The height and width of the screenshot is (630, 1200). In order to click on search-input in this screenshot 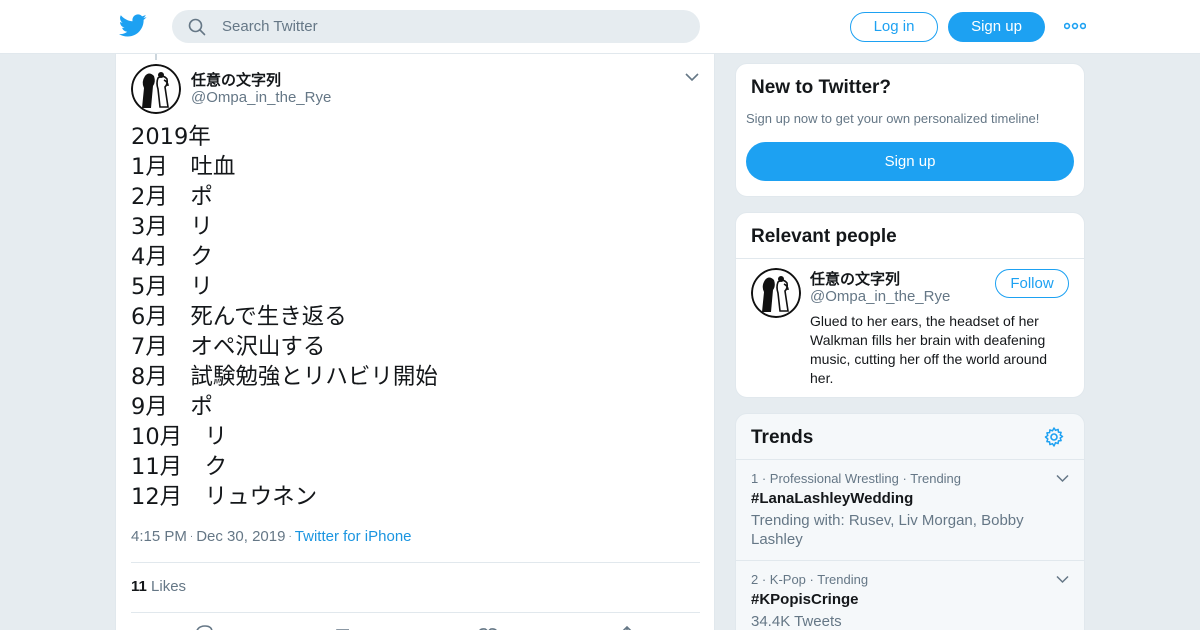, I will do `click(452, 26)`.